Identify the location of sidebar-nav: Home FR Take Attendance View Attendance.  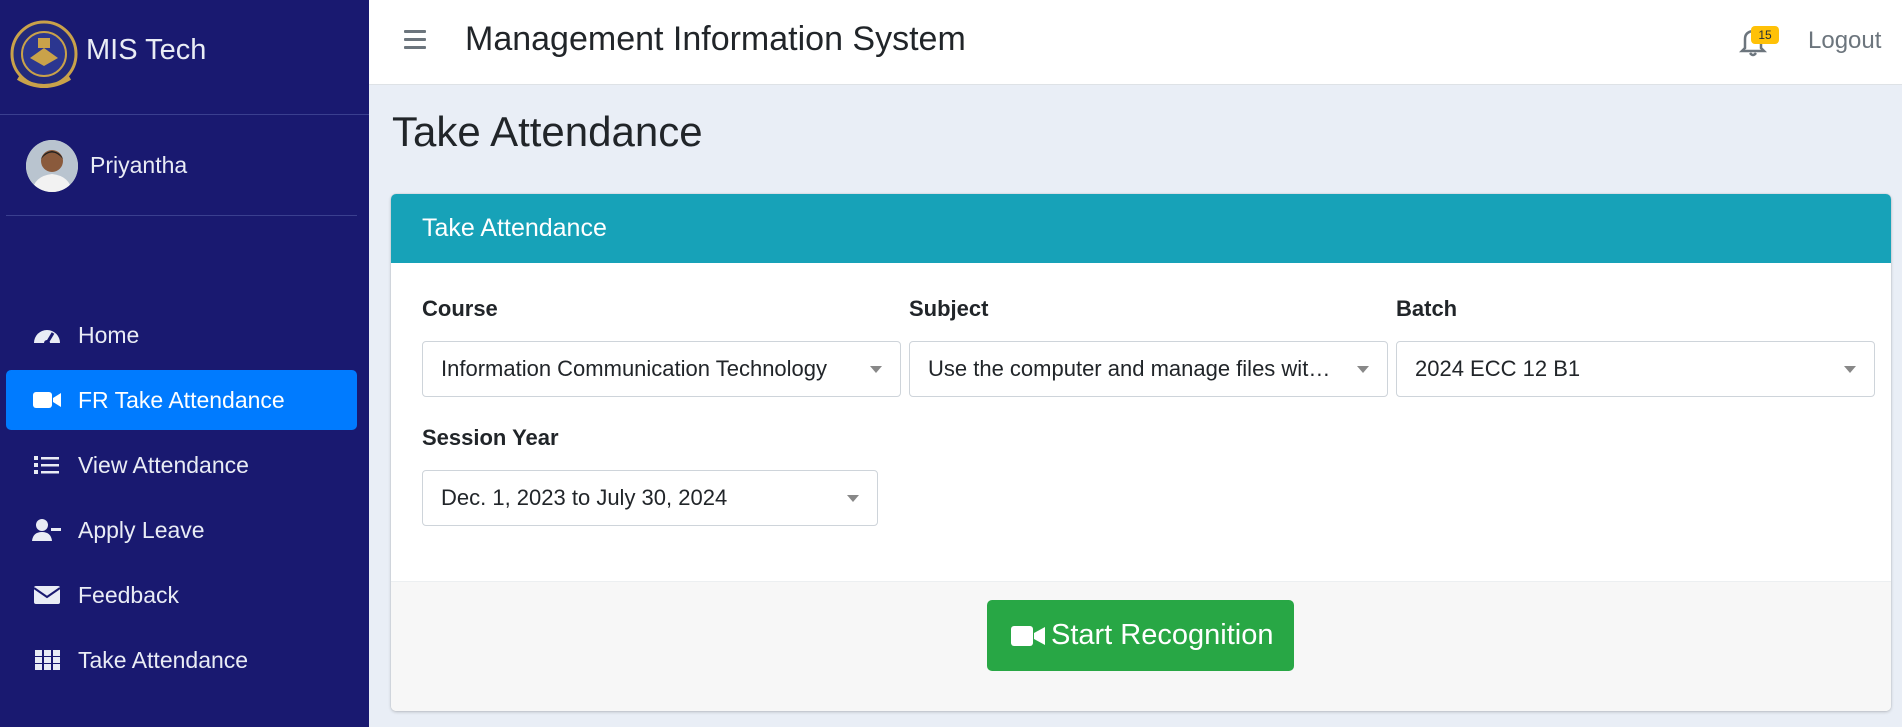
(181, 500).